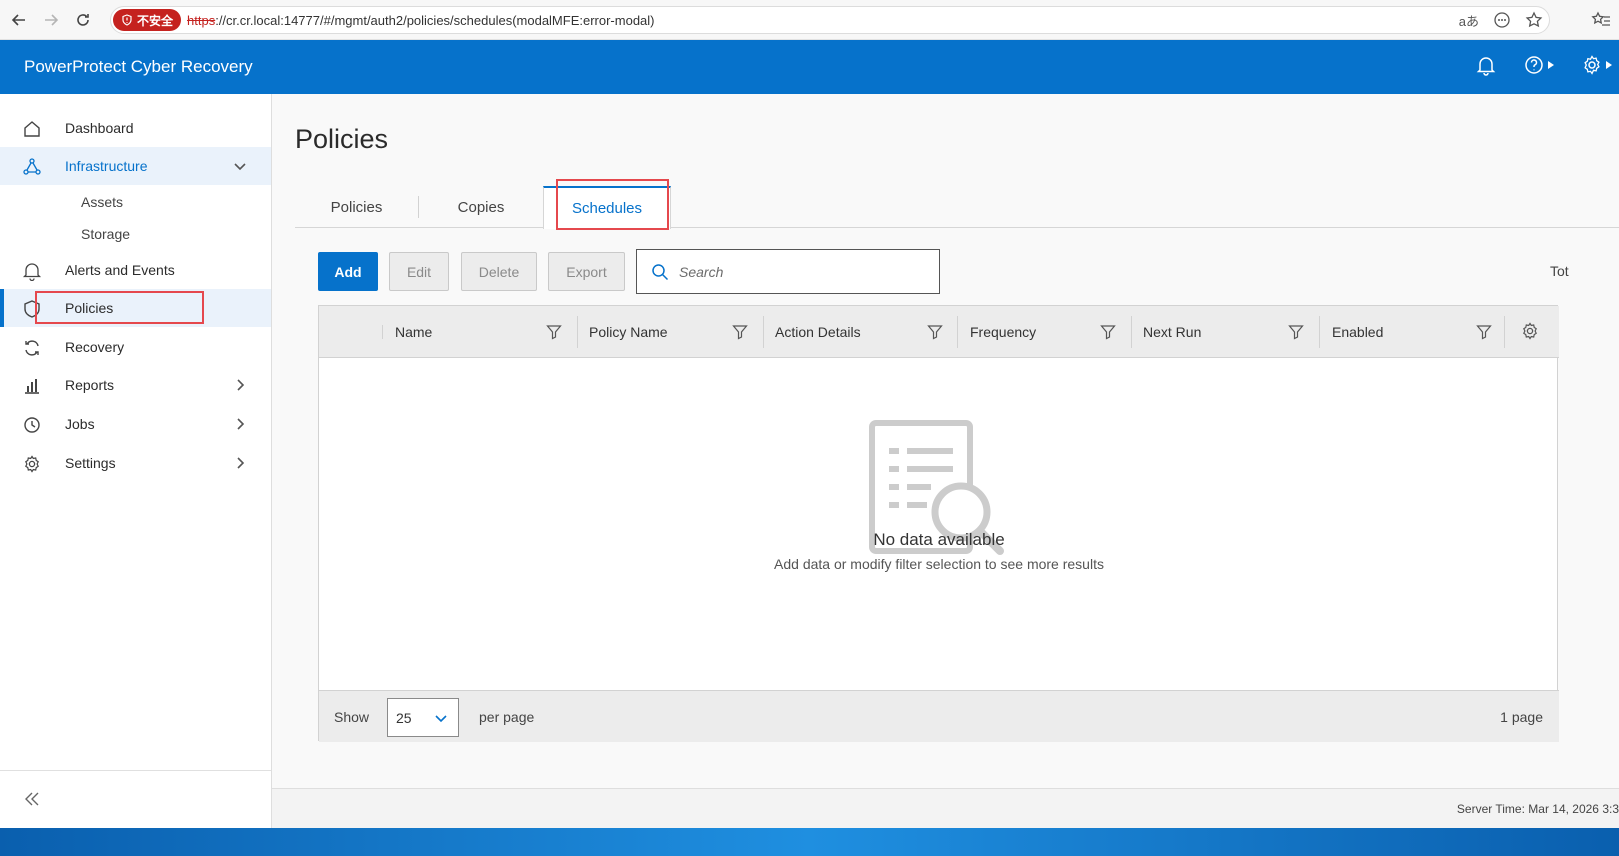 Image resolution: width=1619 pixels, height=856 pixels. Describe the element at coordinates (507, 717) in the screenshot. I see `per-page-label: per page` at that location.